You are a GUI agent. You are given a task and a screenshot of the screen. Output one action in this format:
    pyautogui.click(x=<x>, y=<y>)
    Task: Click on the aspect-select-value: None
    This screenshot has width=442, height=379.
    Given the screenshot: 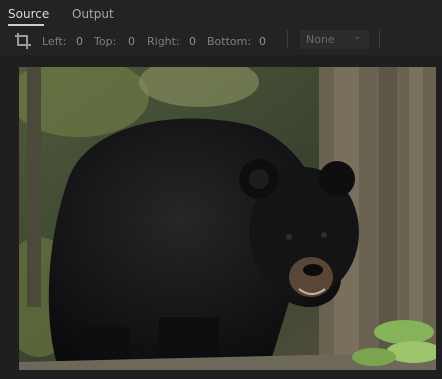 What is the action you would take?
    pyautogui.click(x=320, y=39)
    